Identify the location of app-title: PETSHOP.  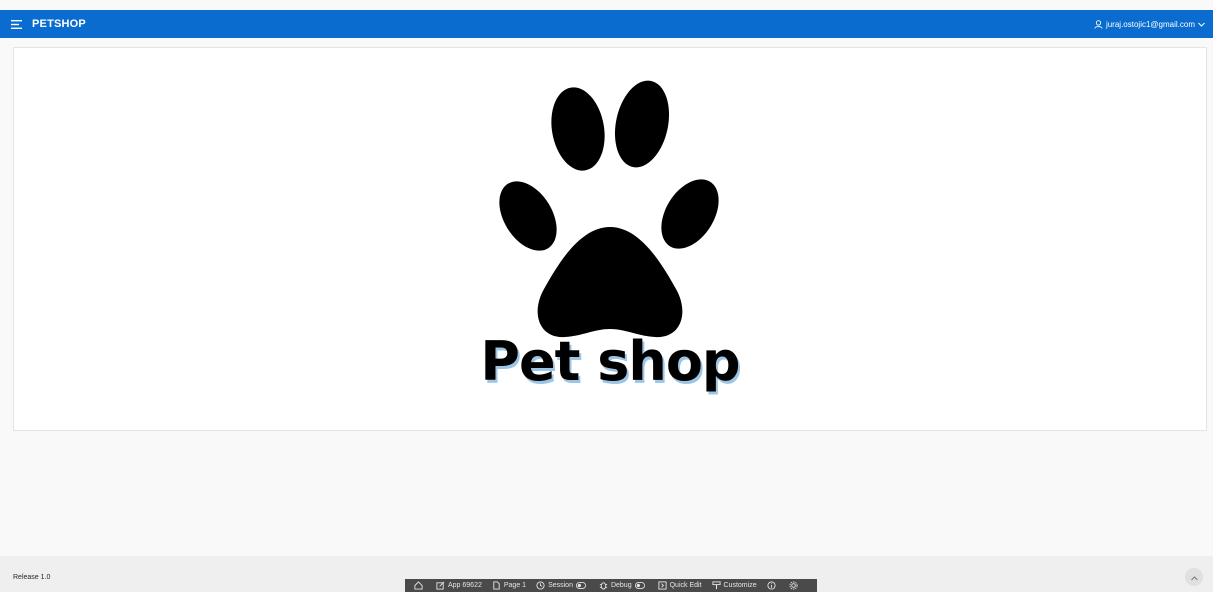
(59, 24).